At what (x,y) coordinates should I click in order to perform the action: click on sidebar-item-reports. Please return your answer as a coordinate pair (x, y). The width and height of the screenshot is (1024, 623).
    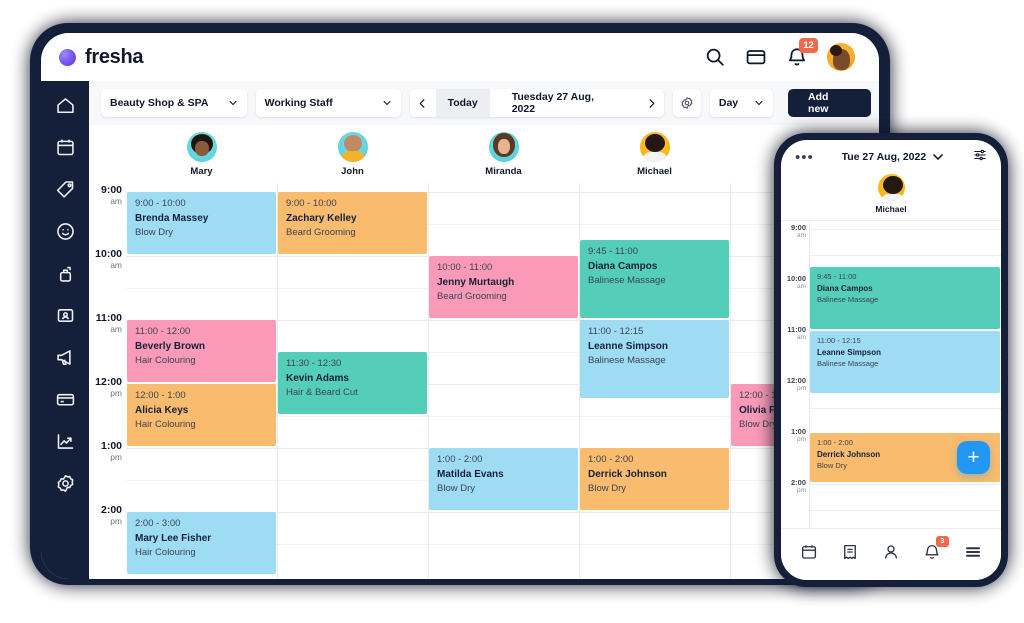
    Looking at the image, I should click on (65, 441).